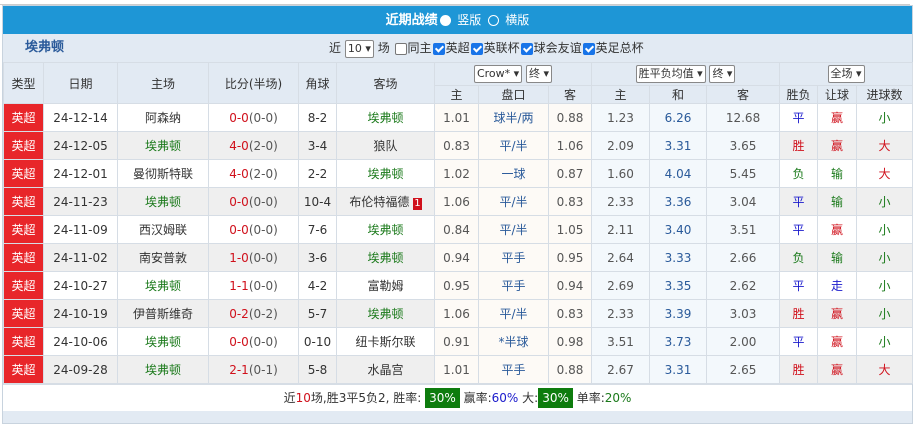 The height and width of the screenshot is (424, 914). What do you see at coordinates (837, 369) in the screenshot?
I see `handicap-result: 赢` at bounding box center [837, 369].